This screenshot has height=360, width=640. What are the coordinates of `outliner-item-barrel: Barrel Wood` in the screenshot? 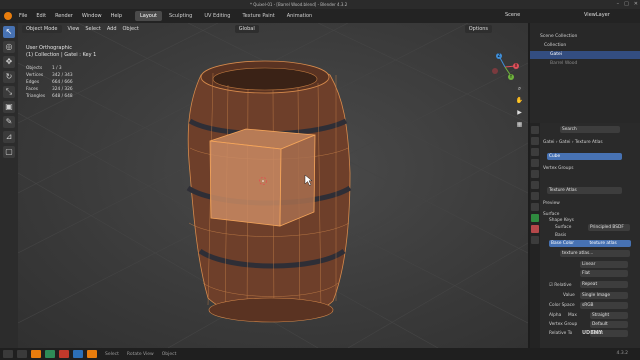 It's located at (585, 64).